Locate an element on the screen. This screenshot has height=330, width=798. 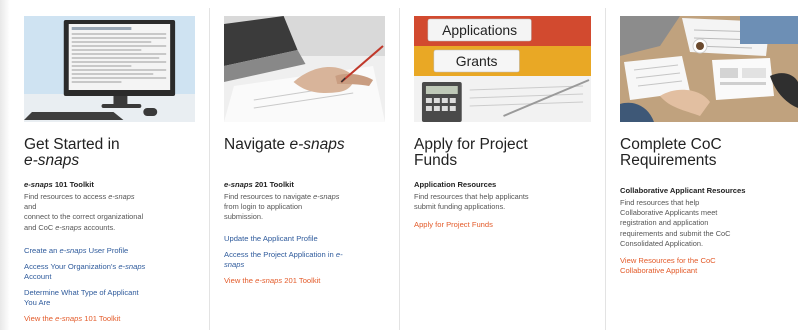
desc-text: Find resources that help applicants is located at coordinates (471, 196).